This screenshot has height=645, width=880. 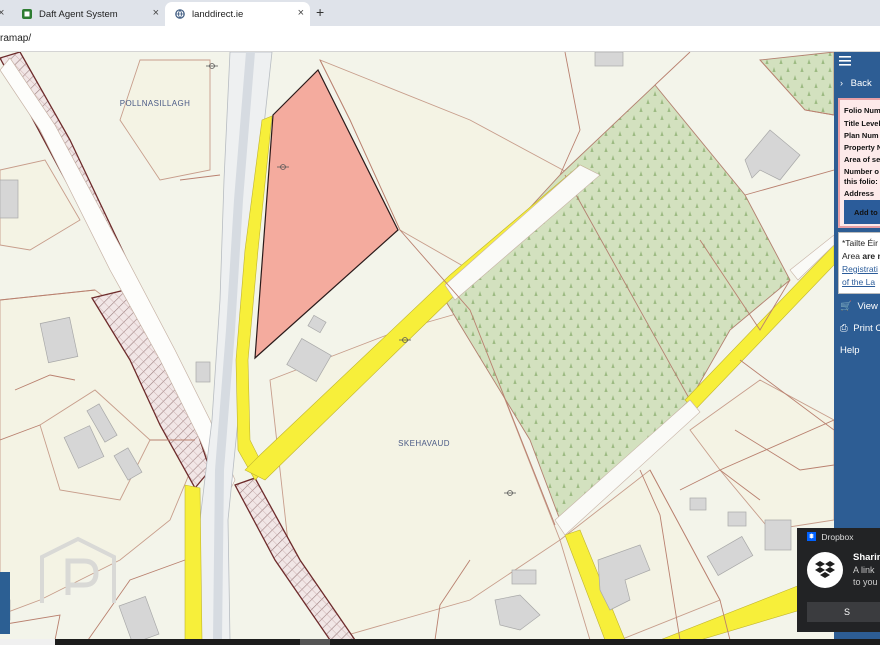 What do you see at coordinates (862, 171) in the screenshot?
I see `info-number: Number o` at bounding box center [862, 171].